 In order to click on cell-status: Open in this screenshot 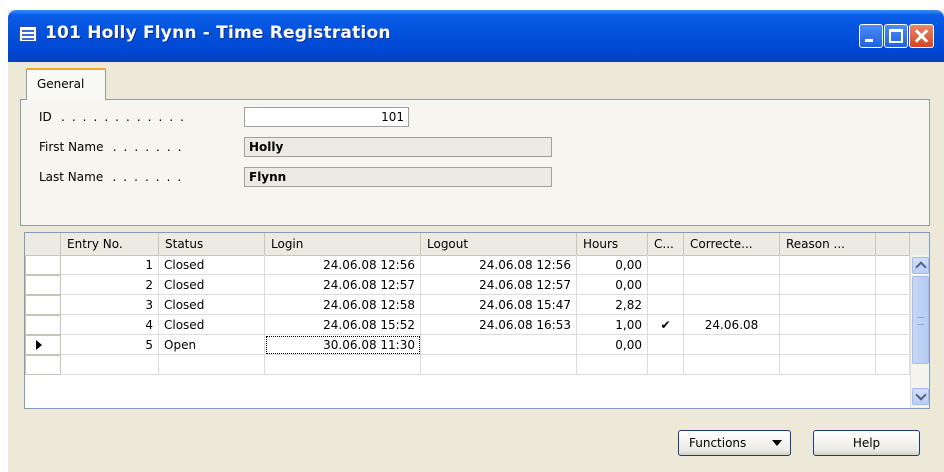, I will do `click(212, 345)`.